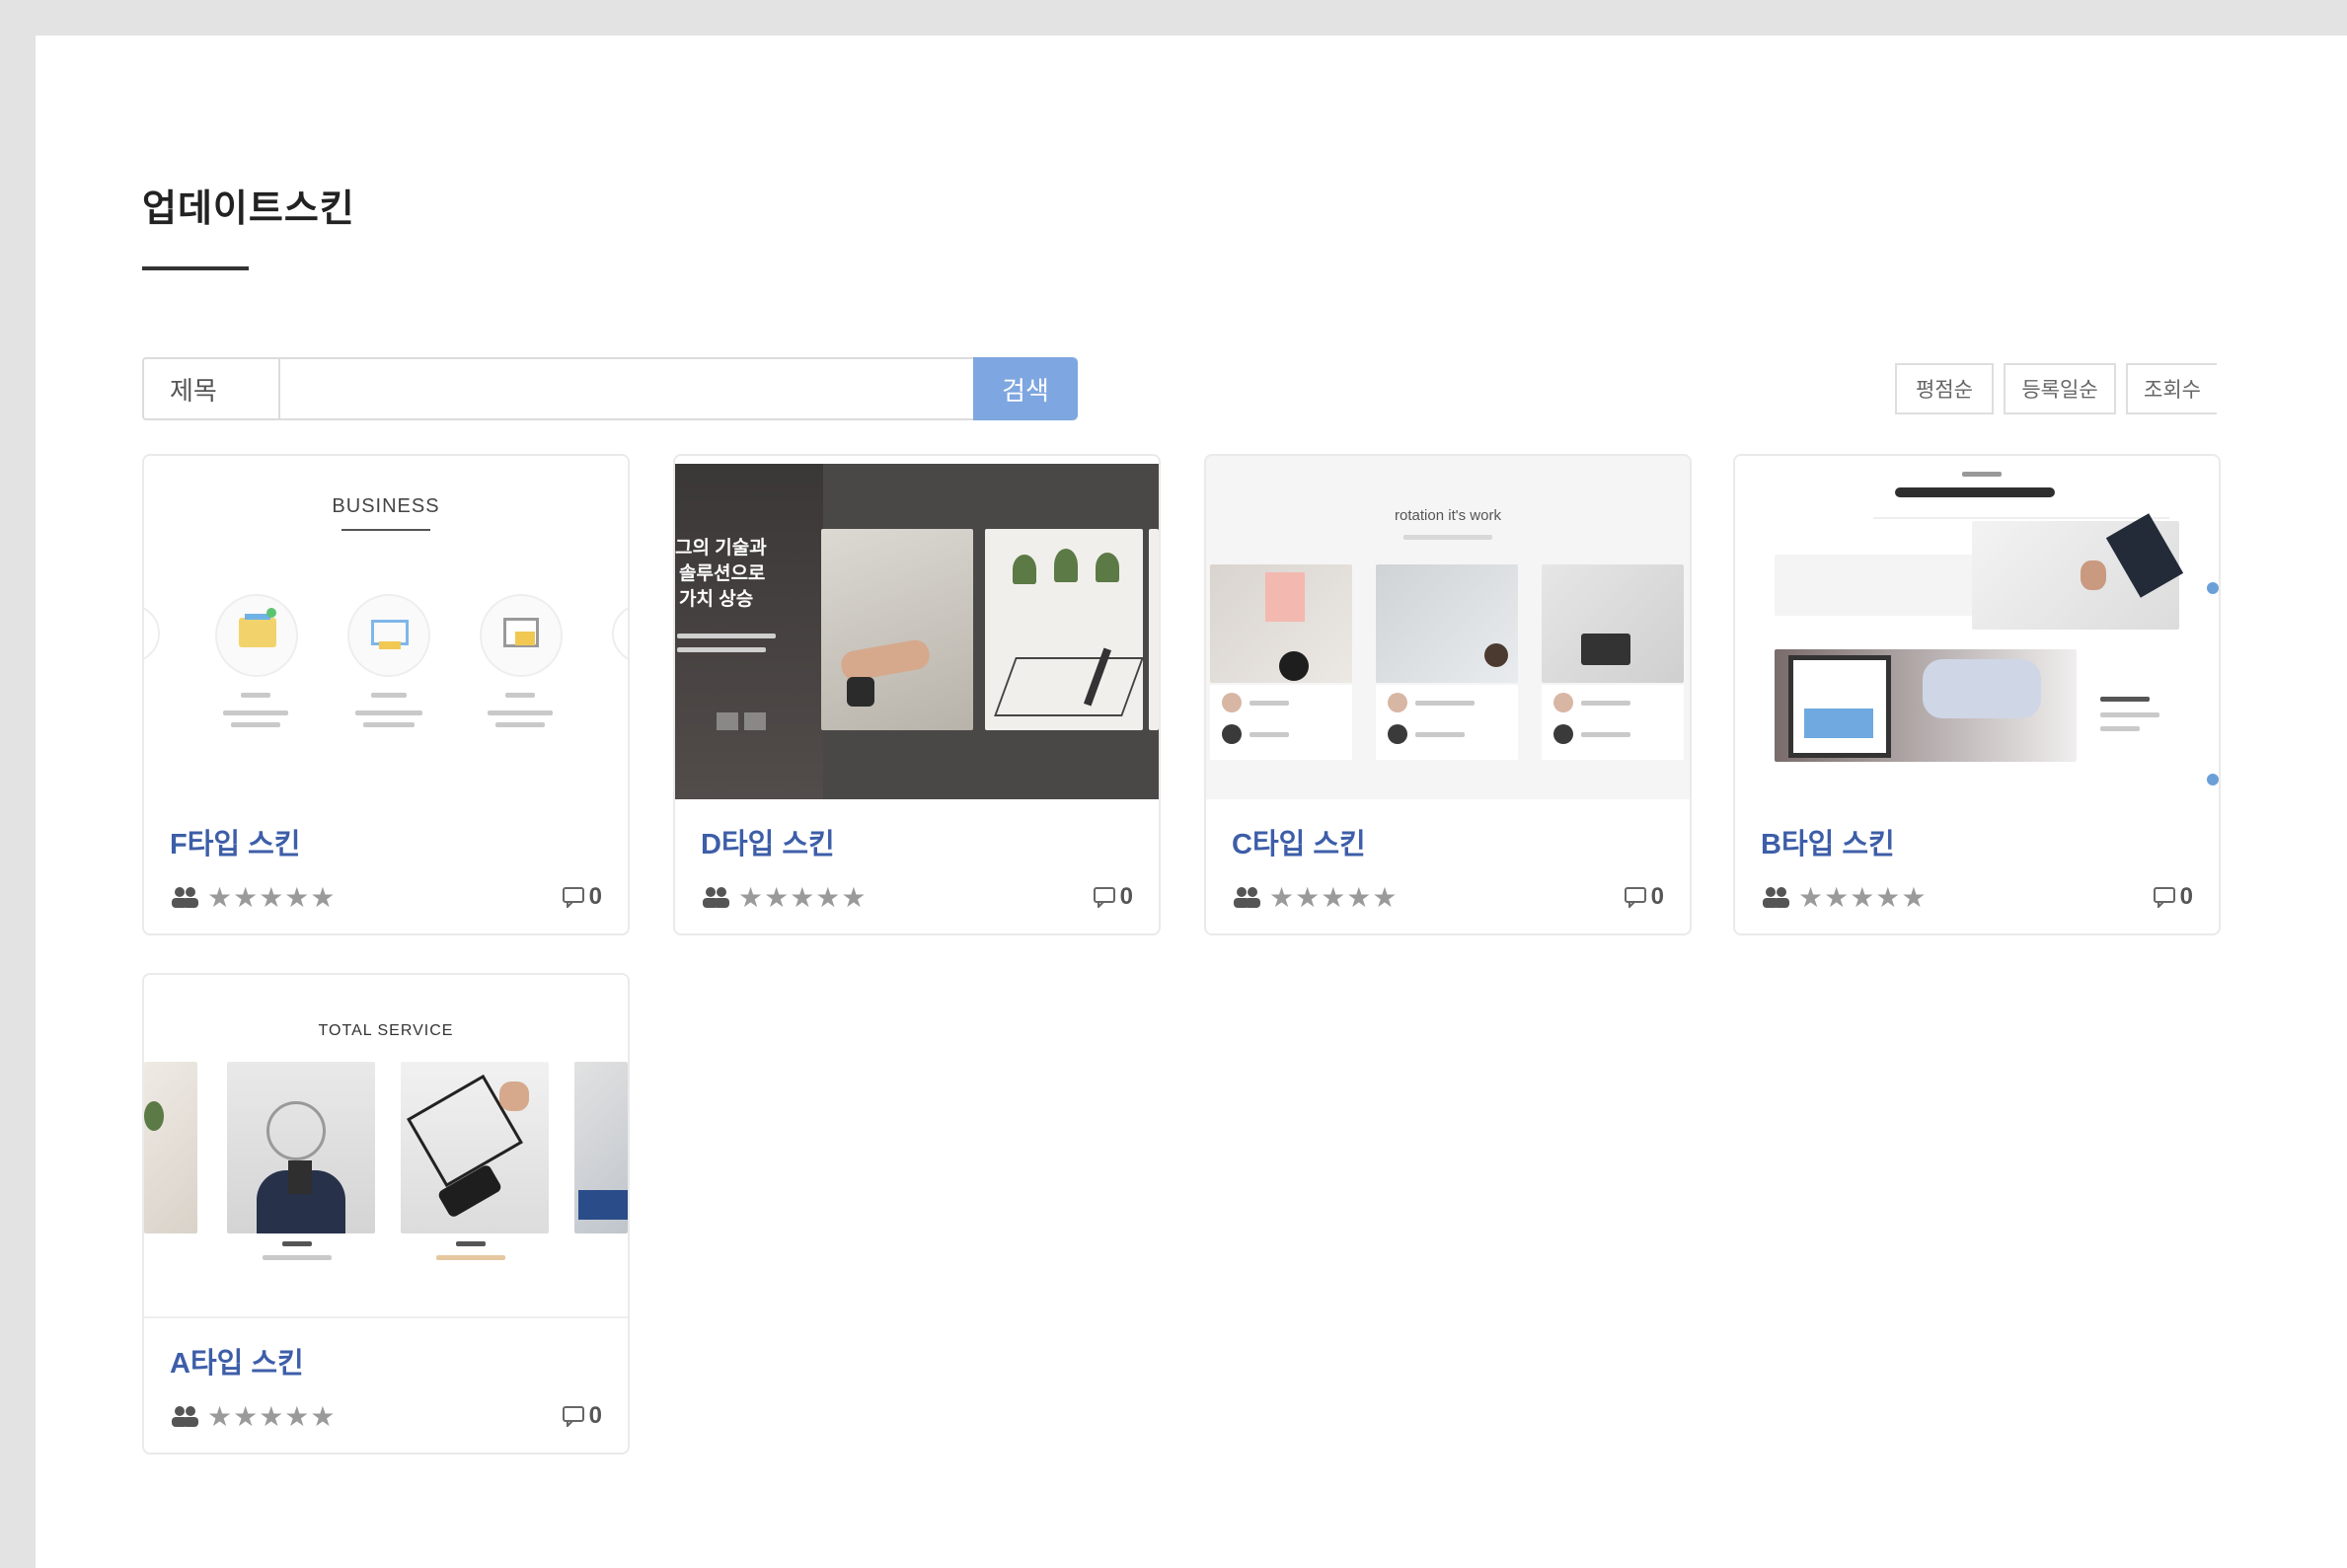  Describe the element at coordinates (386, 1146) in the screenshot. I see `skin-thumbnail-a: TOTAL SERVICE` at that location.